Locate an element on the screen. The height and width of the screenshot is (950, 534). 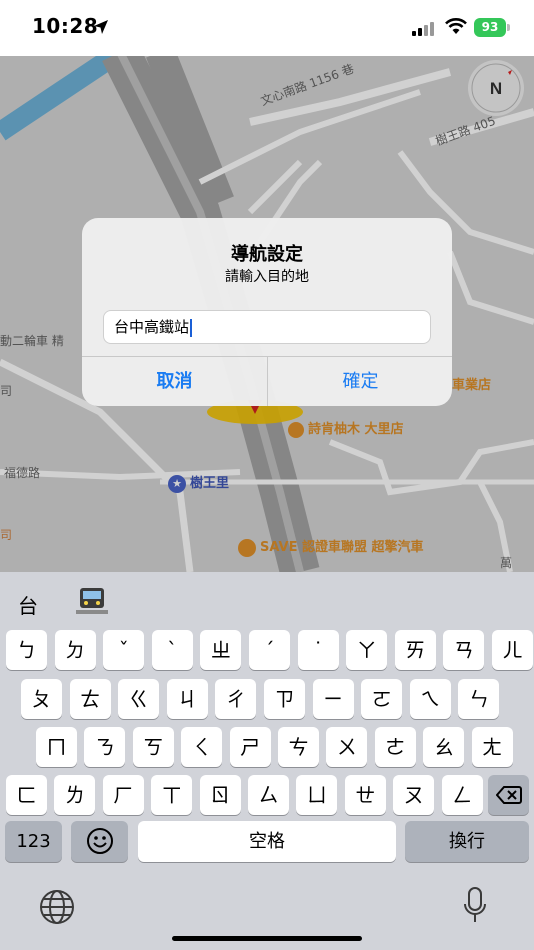
zhuyin-key: ㄒ is located at coordinates (172, 795).